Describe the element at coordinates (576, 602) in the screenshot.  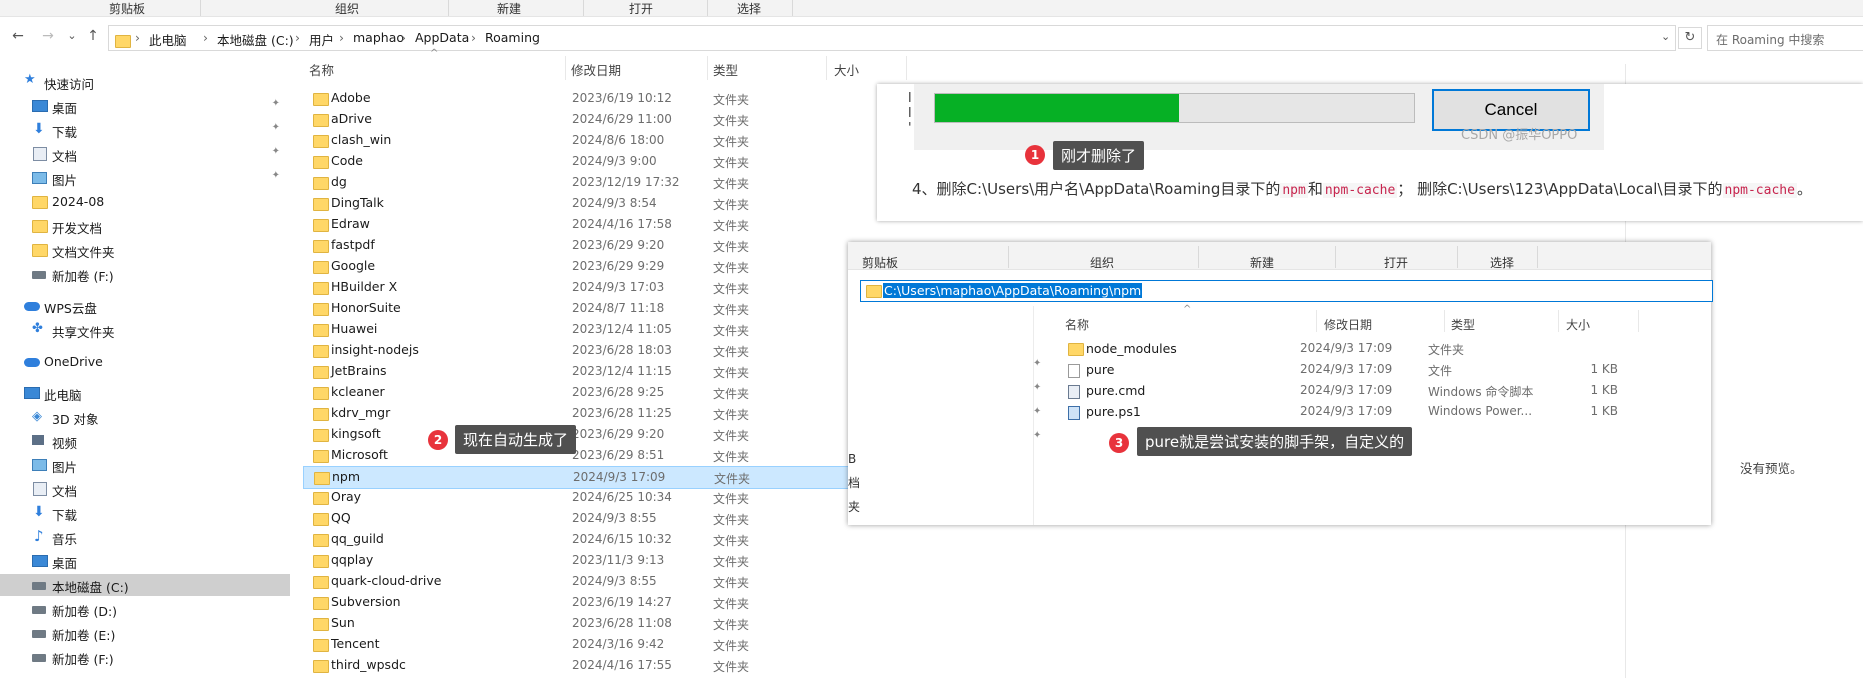
I see `file-row: Subversion 2023/6/19 14:27 文件夹` at that location.